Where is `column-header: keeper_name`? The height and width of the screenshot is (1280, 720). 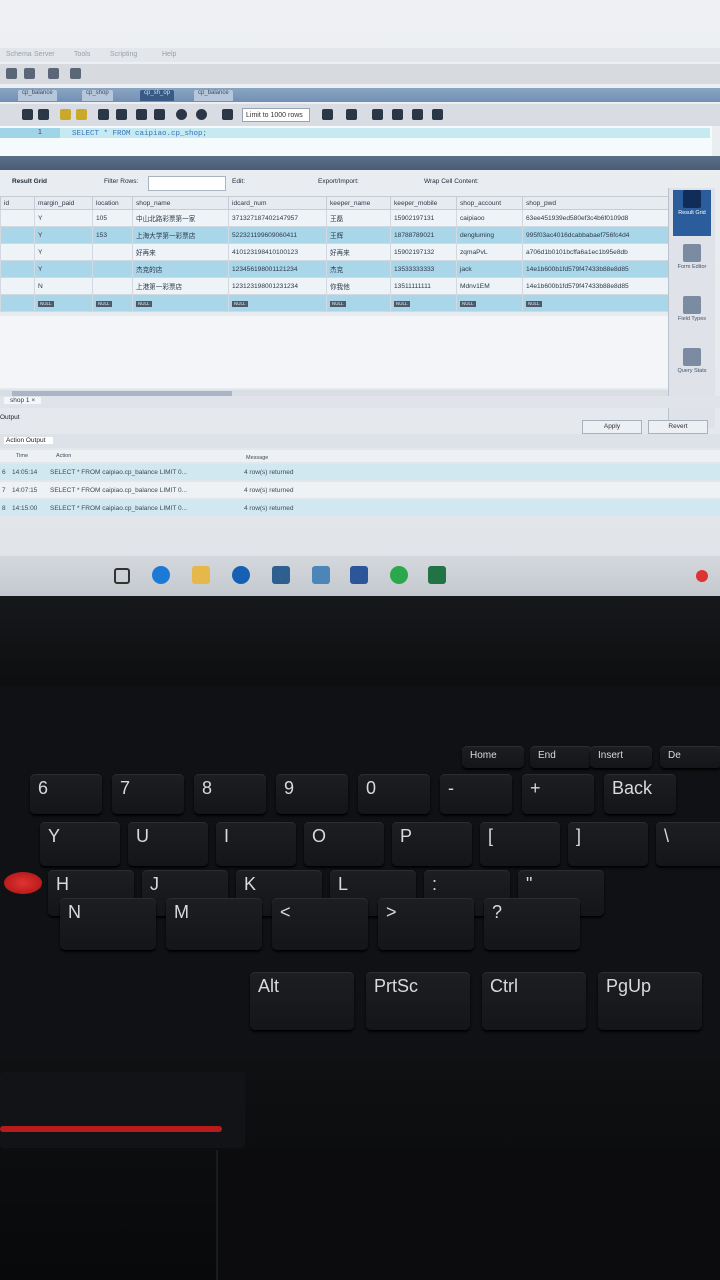 column-header: keeper_name is located at coordinates (358, 203).